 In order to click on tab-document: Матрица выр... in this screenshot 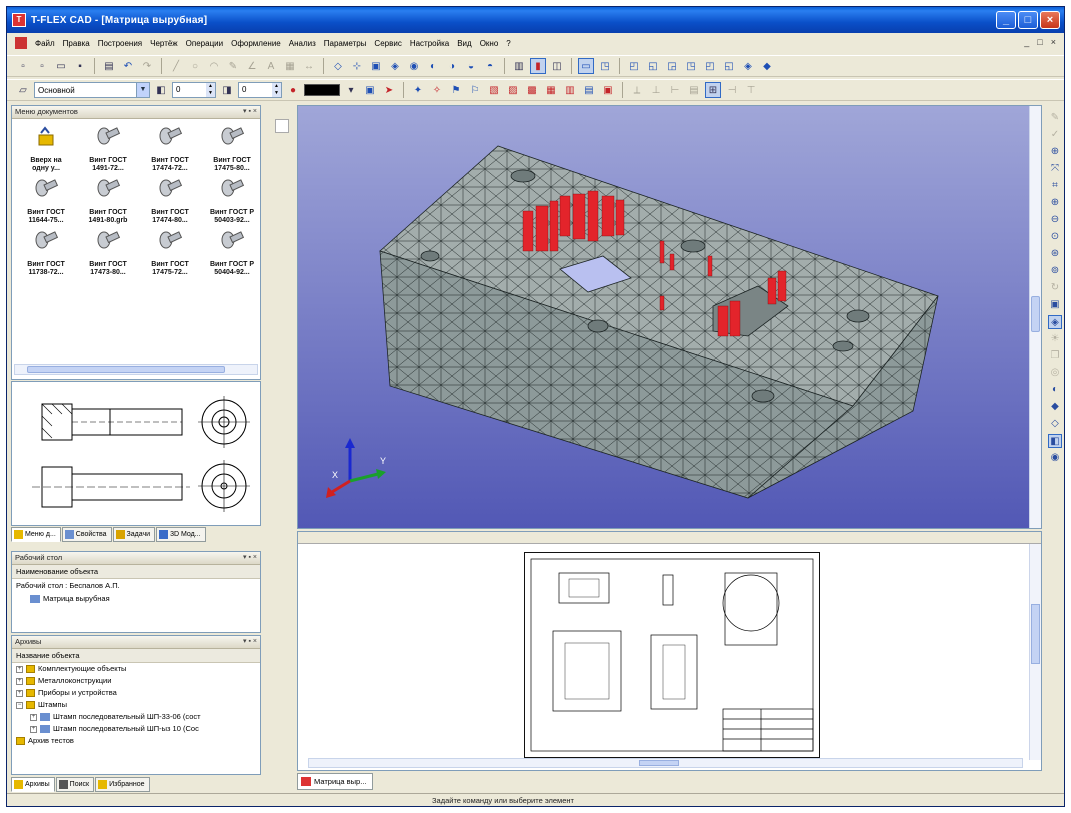, I will do `click(335, 781)`.